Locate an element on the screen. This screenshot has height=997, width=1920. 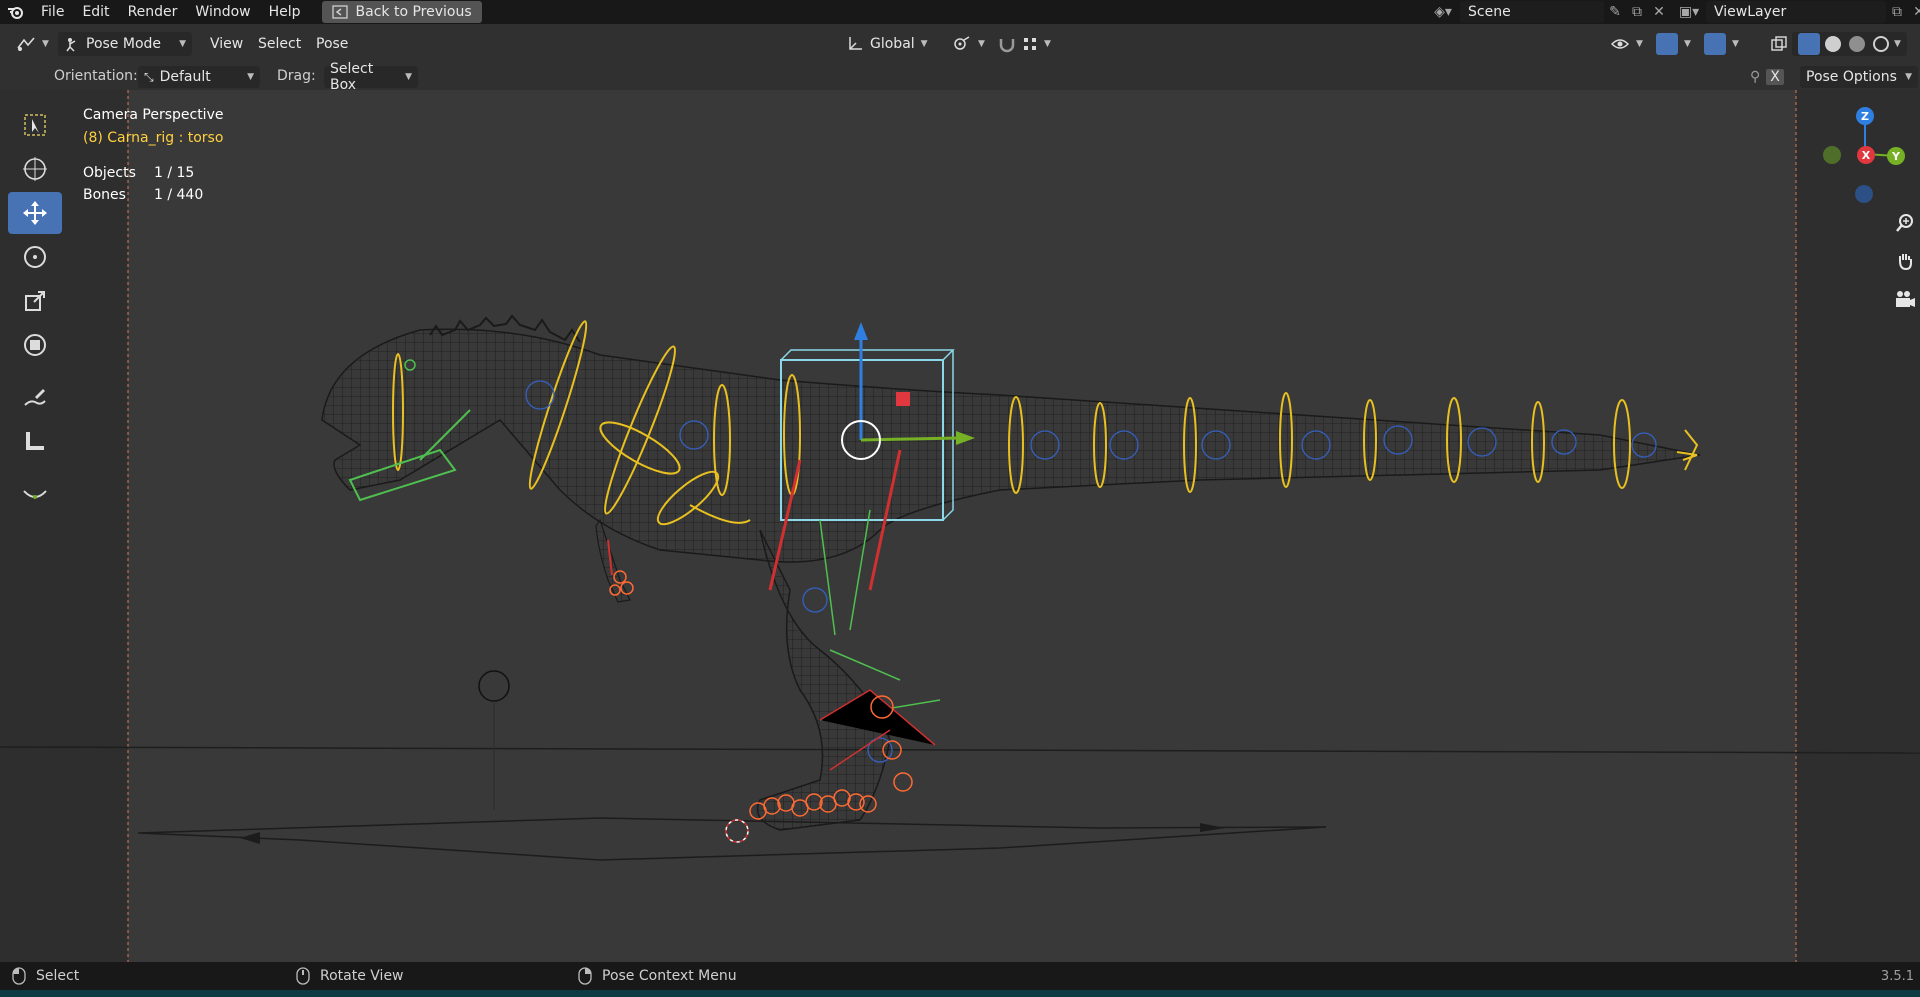
pose-options-dropdown: Pose Options ▼ is located at coordinates (1859, 77).